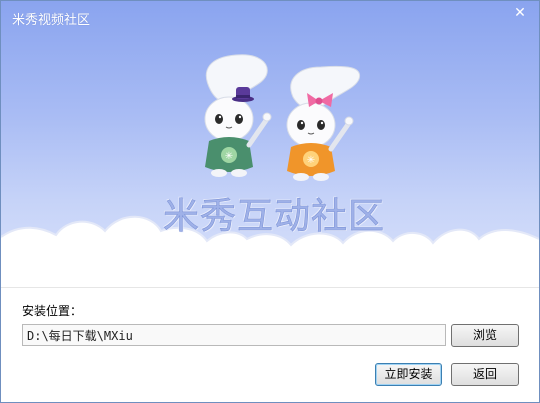 The image size is (540, 403). I want to click on mascots-illustration: ✳ ✳, so click(282, 117).